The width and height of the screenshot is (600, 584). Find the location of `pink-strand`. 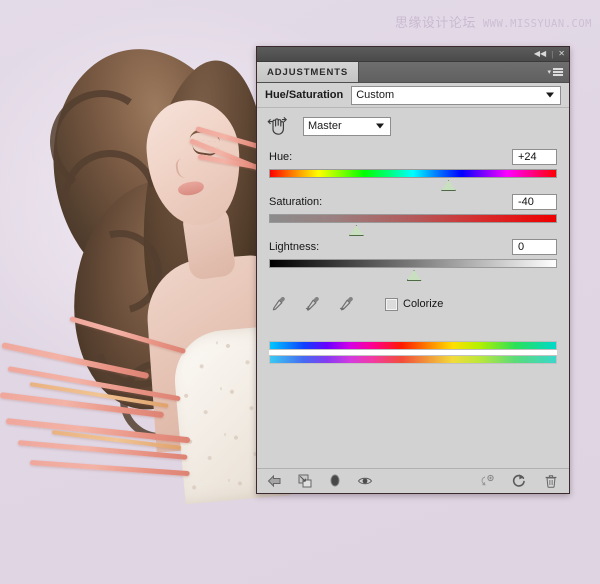

pink-strand is located at coordinates (109, 468).